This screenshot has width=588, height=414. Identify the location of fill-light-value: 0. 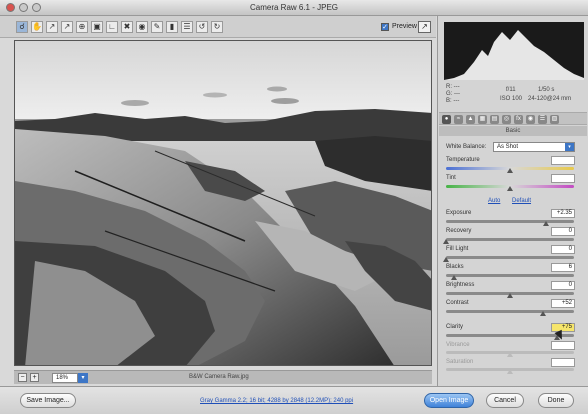
(563, 249).